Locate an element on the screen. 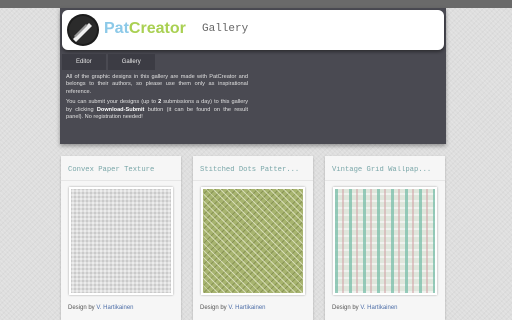 Image resolution: width=512 pixels, height=320 pixels. paper-texture-preview is located at coordinates (121, 241).